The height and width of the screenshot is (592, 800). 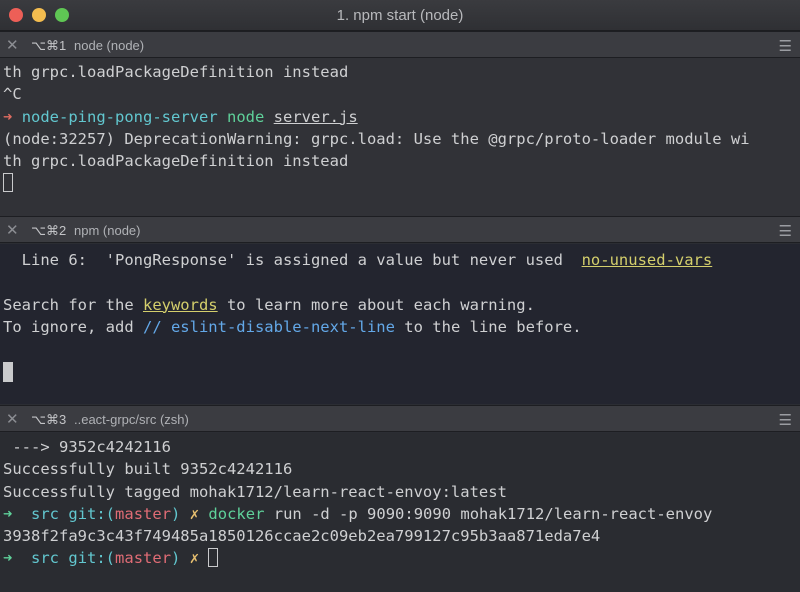 I want to click on text-segment: to learn more about each warning., so click(x=376, y=304).